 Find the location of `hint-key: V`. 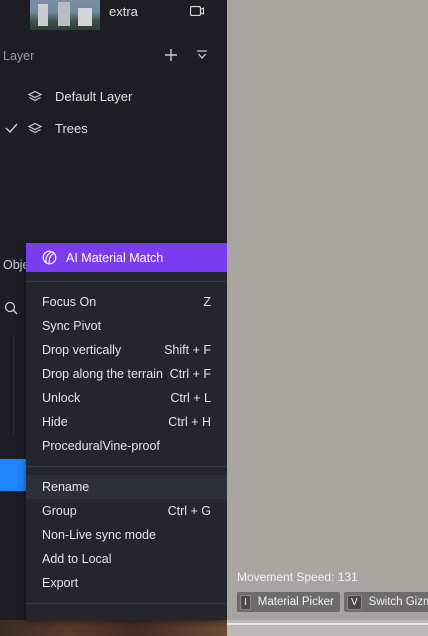

hint-key: V is located at coordinates (354, 602).